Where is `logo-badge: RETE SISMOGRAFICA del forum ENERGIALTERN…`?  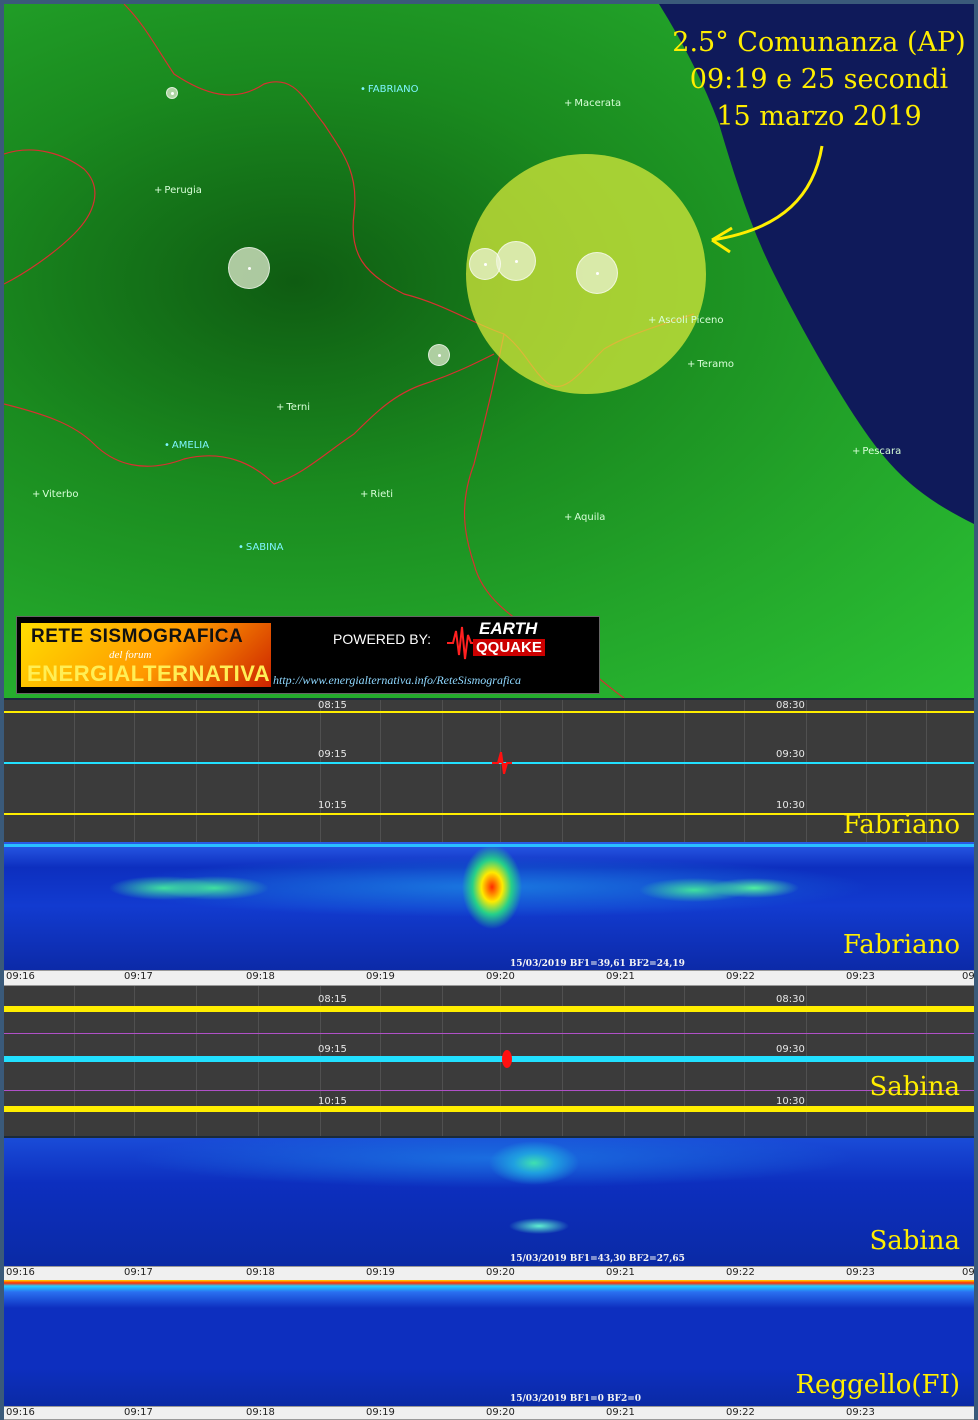
logo-badge: RETE SISMOGRAFICA del forum ENERGIALTERN… is located at coordinates (146, 655).